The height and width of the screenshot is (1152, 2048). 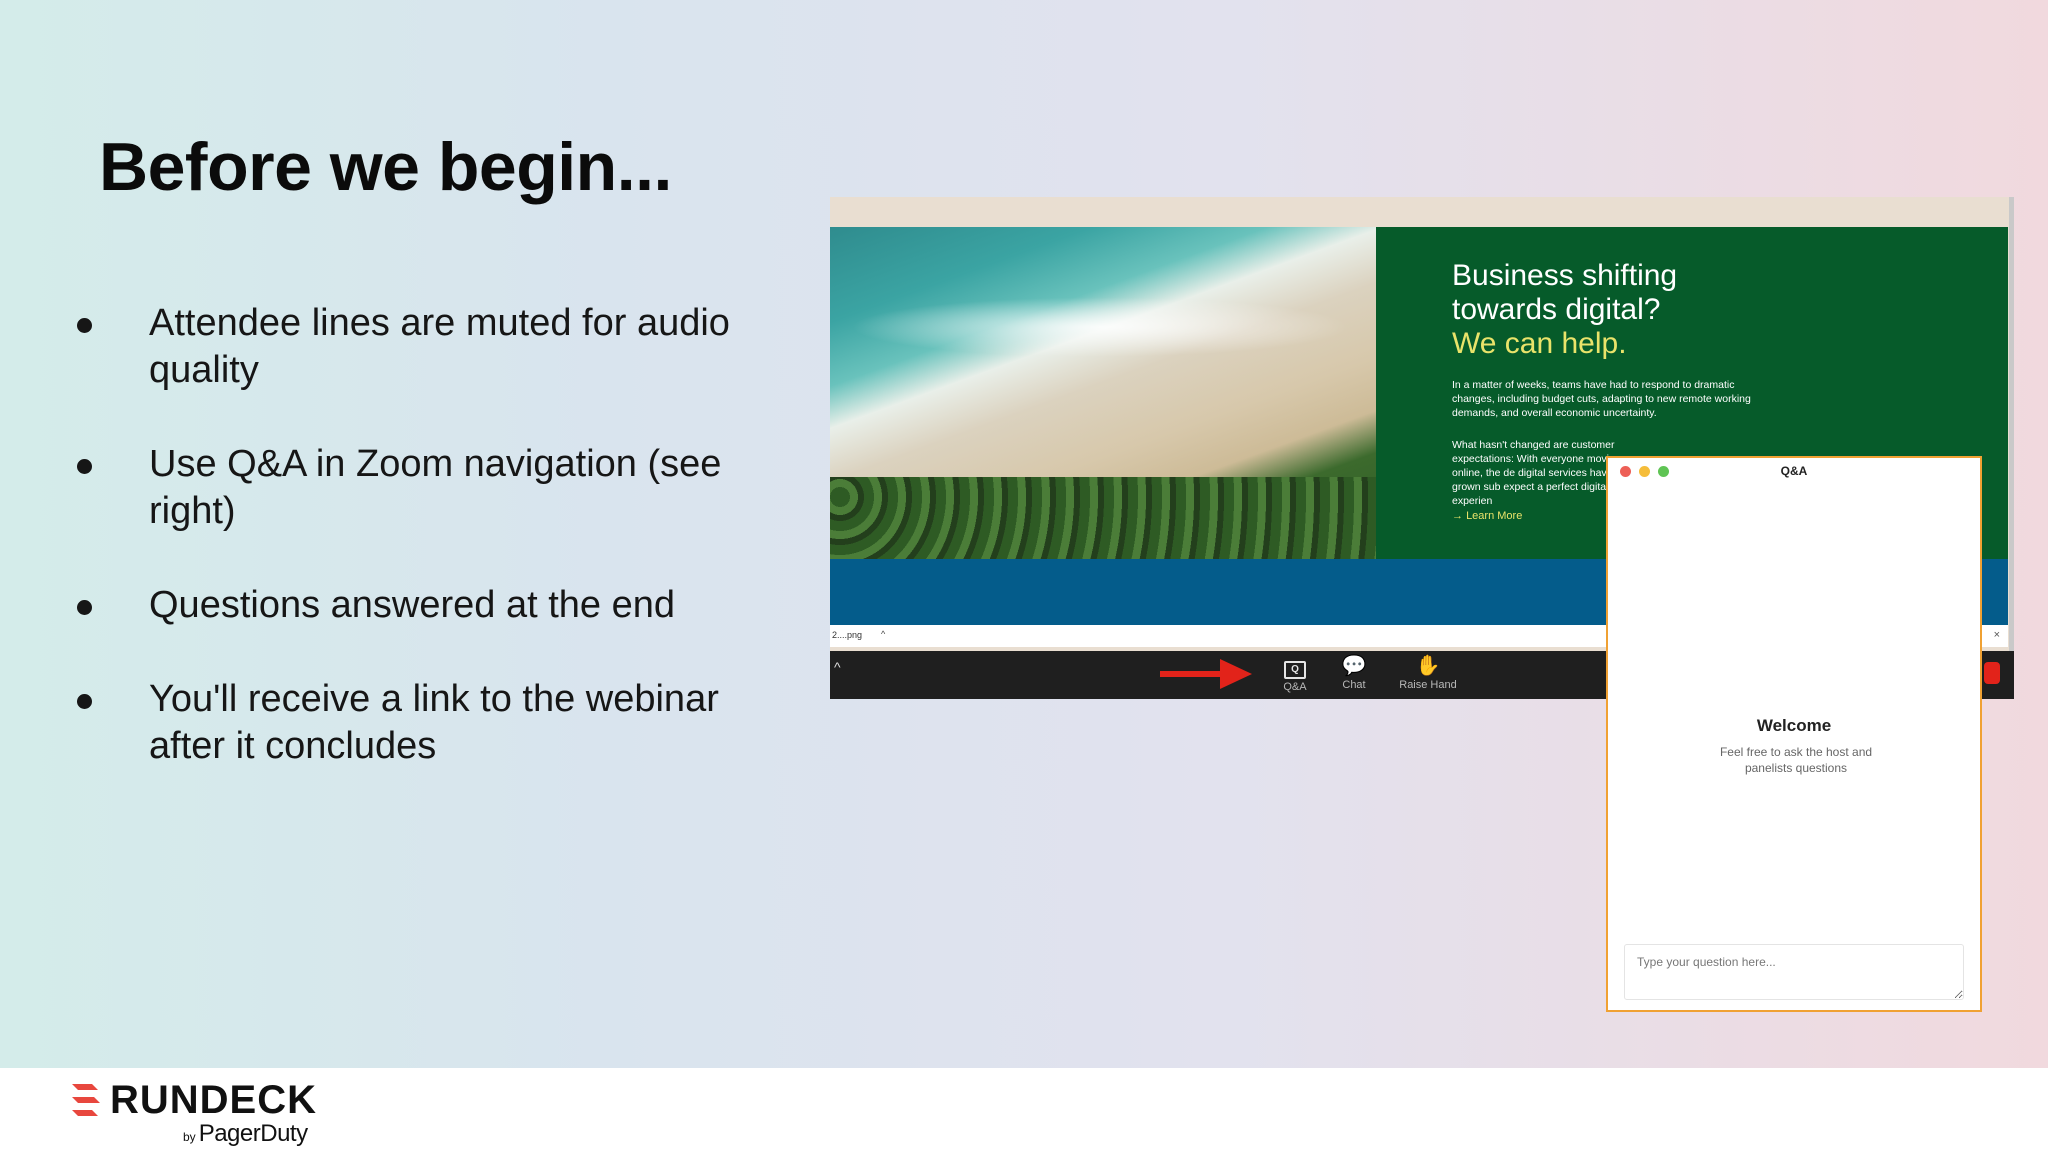 I want to click on rundeck-mark-icon, so click(x=86, y=1100).